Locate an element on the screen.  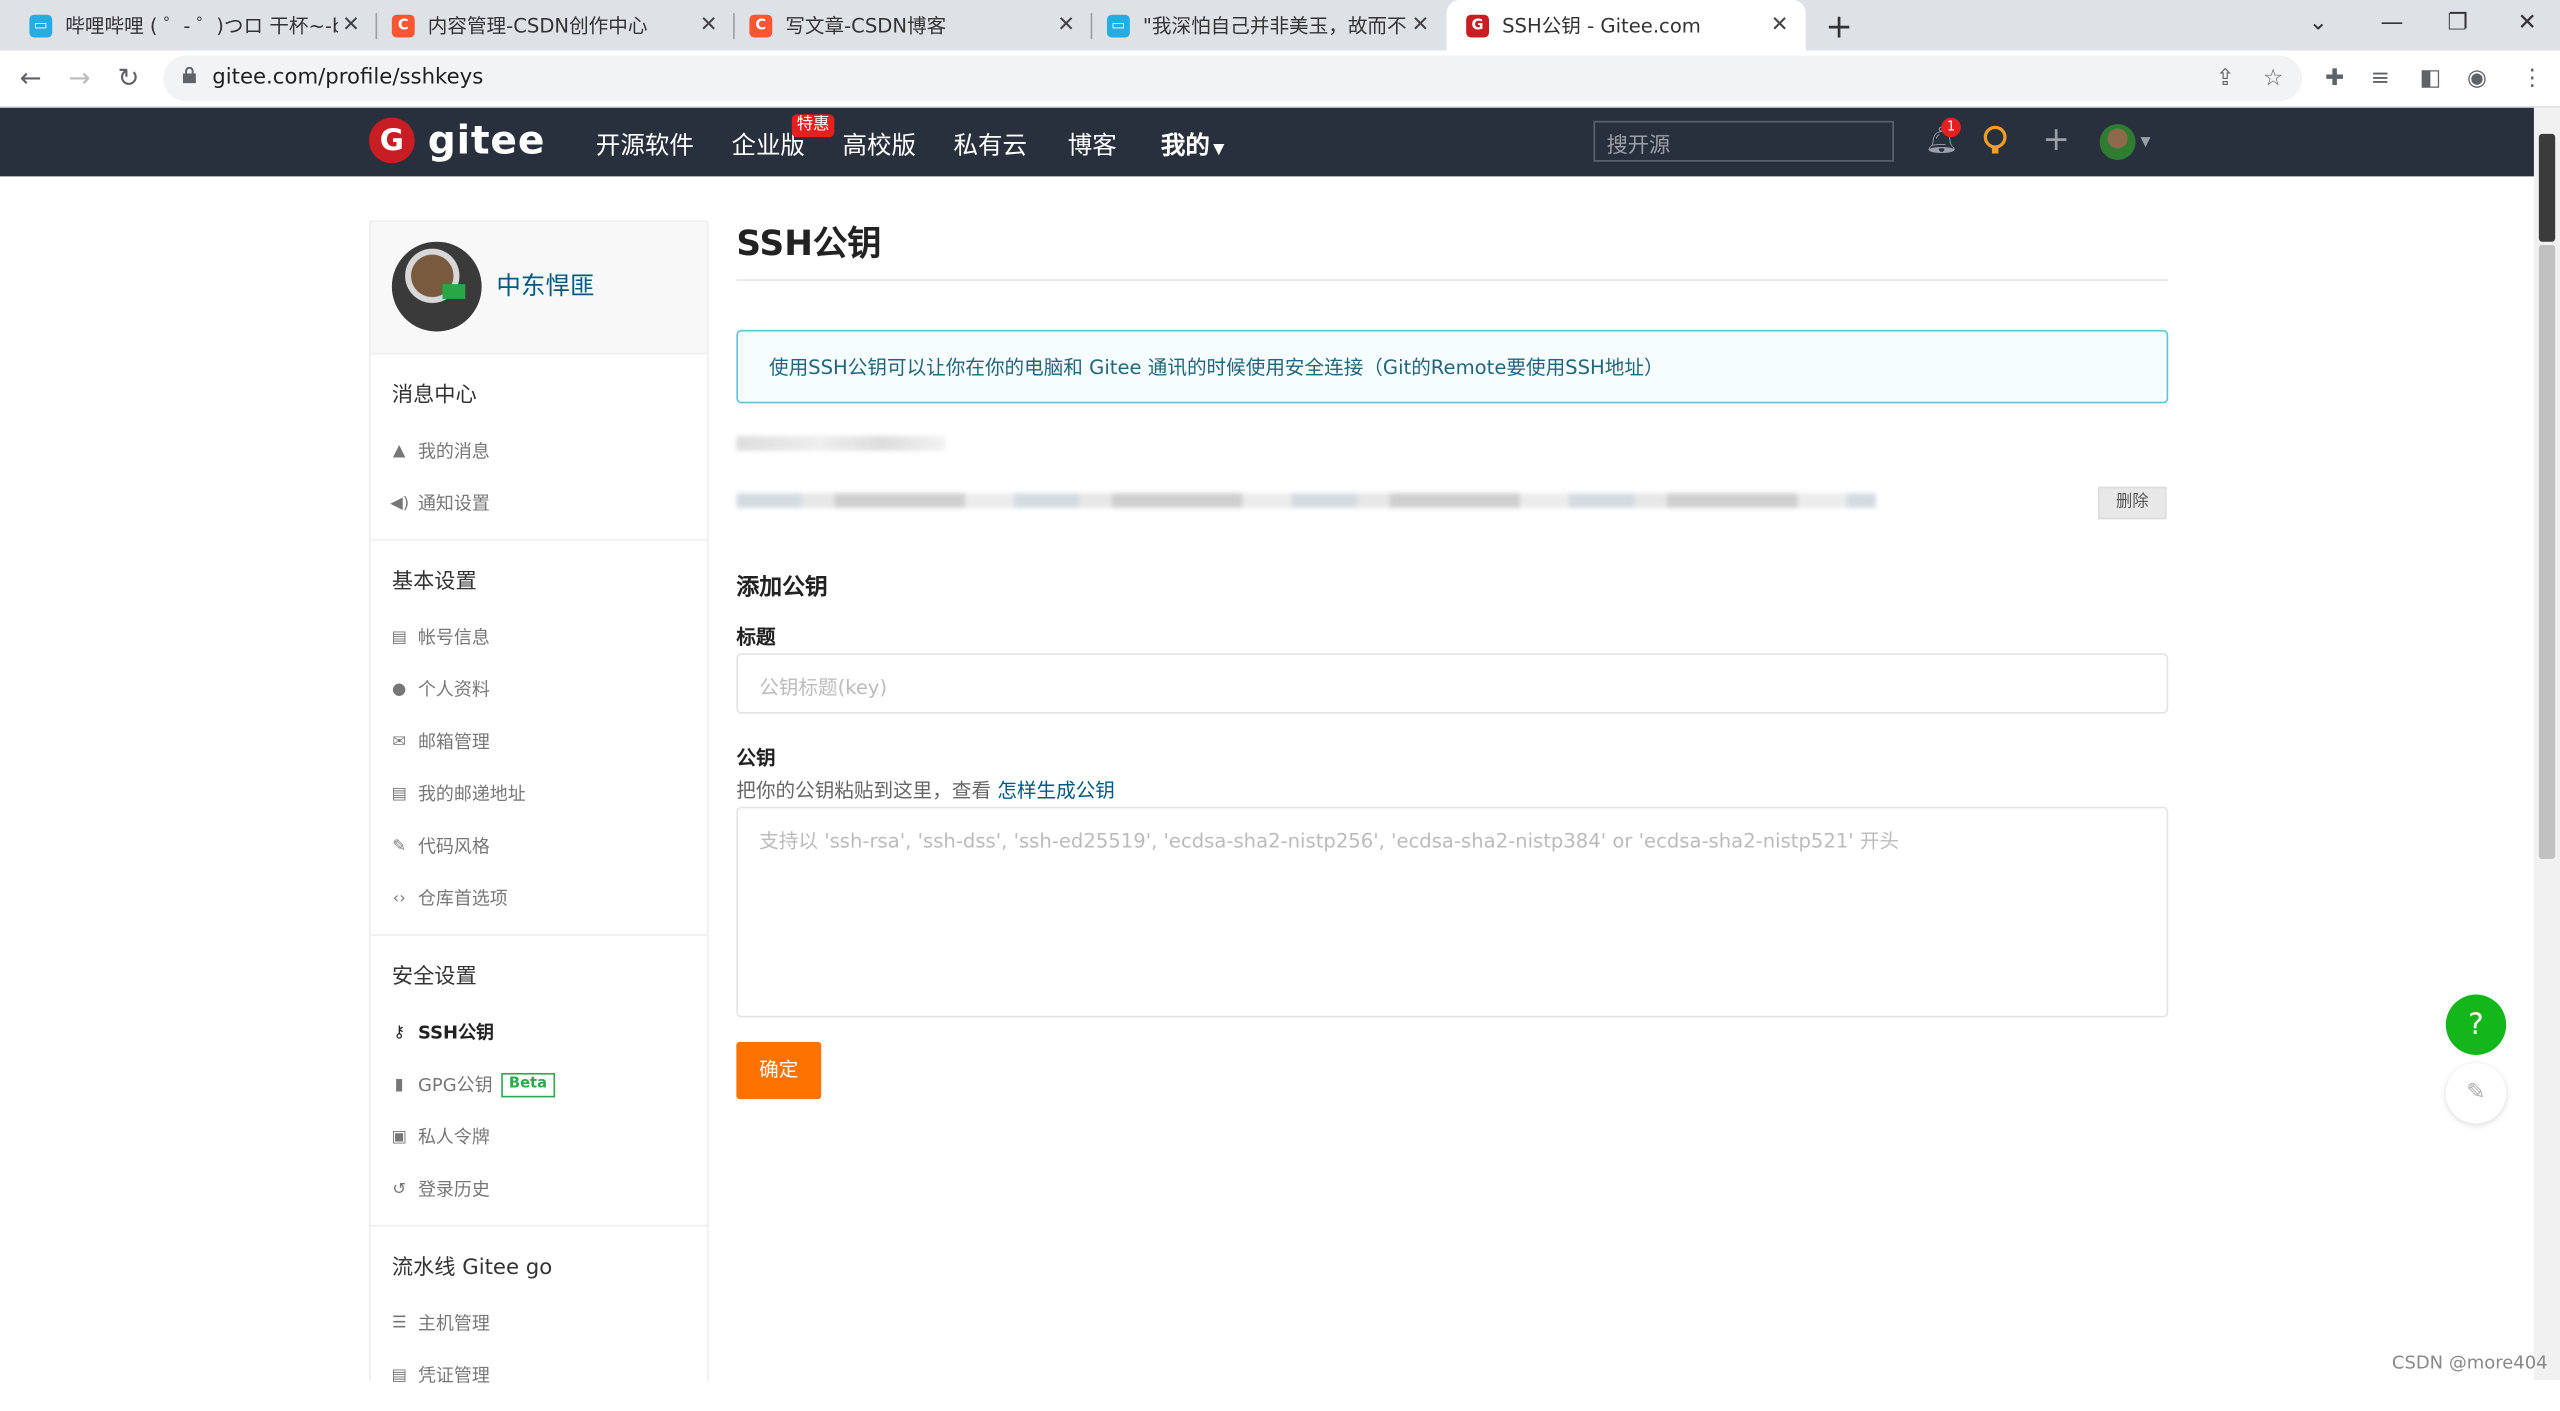
browser-tab: ▭ 哔哩哔哩 ( ゜- ゜)つロ 干杯~-bili ✕ is located at coordinates (194, 25).